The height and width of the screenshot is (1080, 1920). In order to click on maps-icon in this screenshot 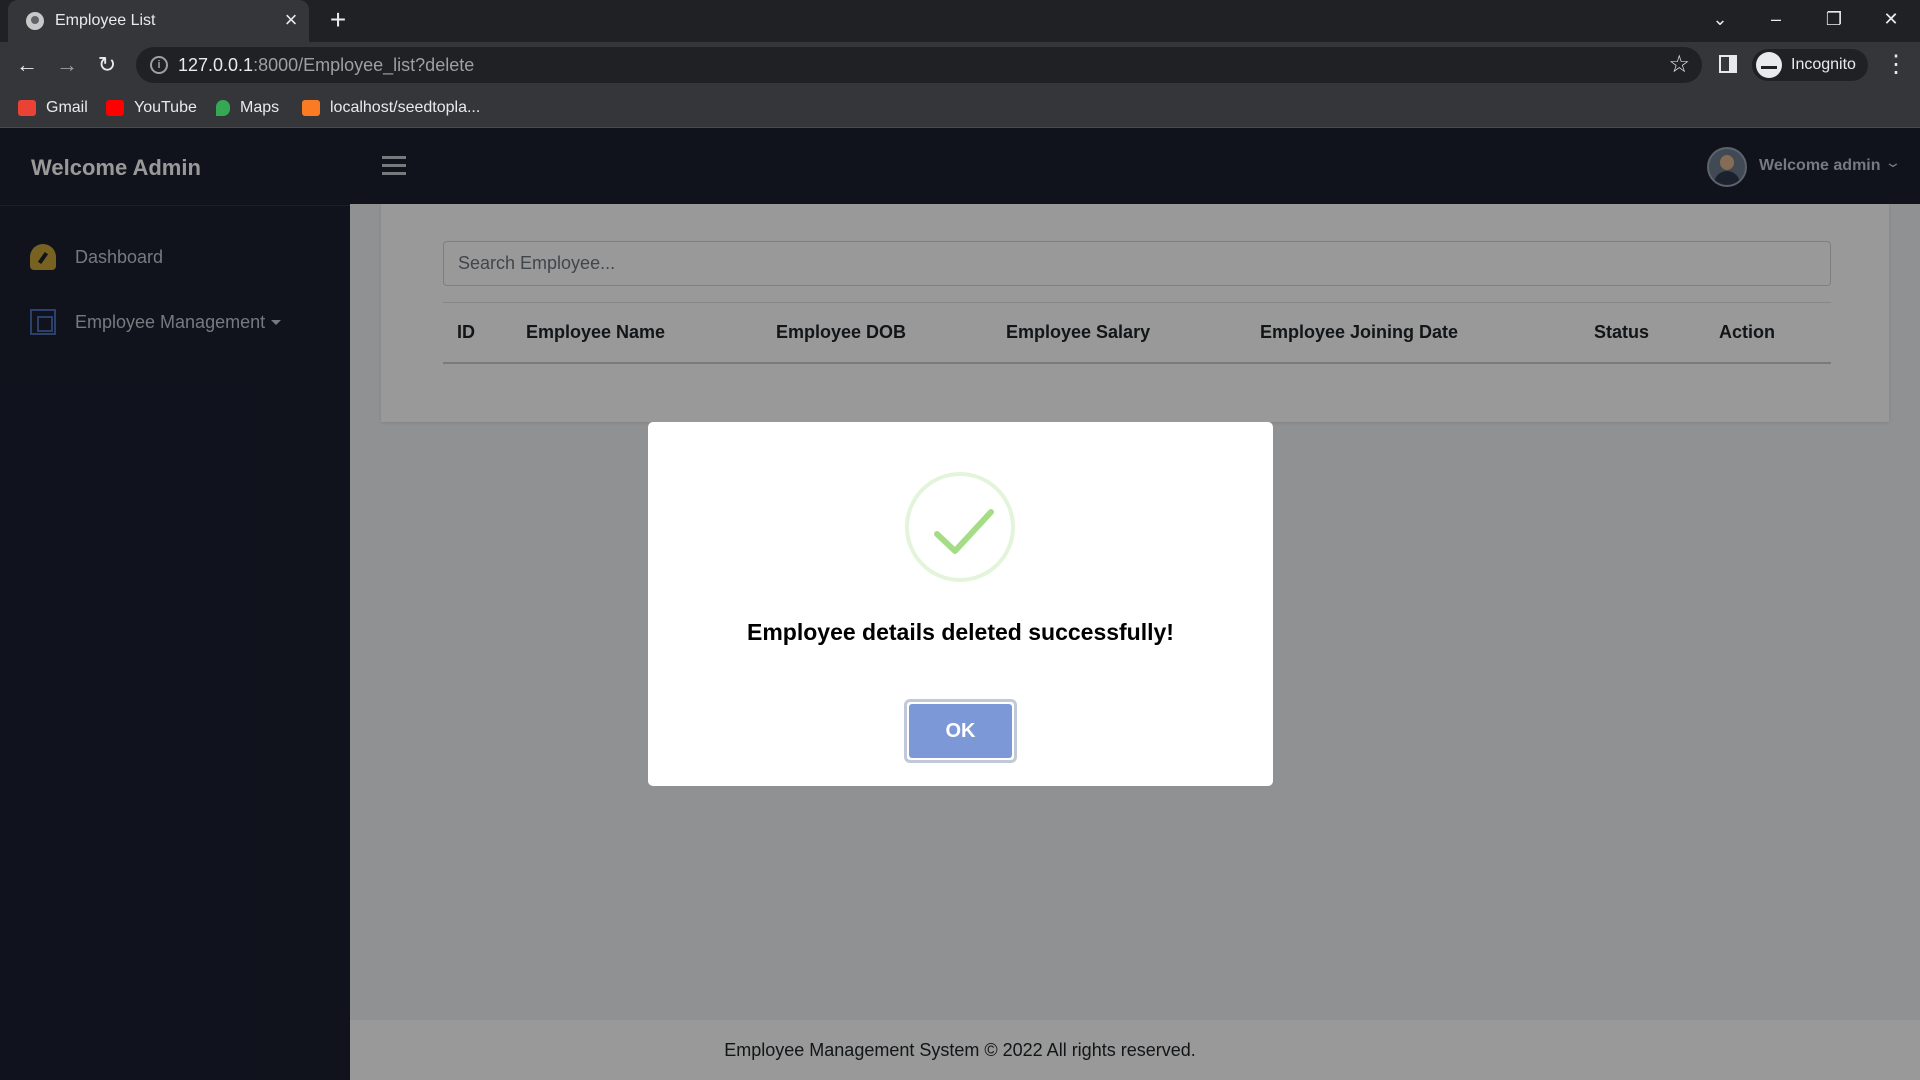, I will do `click(223, 108)`.